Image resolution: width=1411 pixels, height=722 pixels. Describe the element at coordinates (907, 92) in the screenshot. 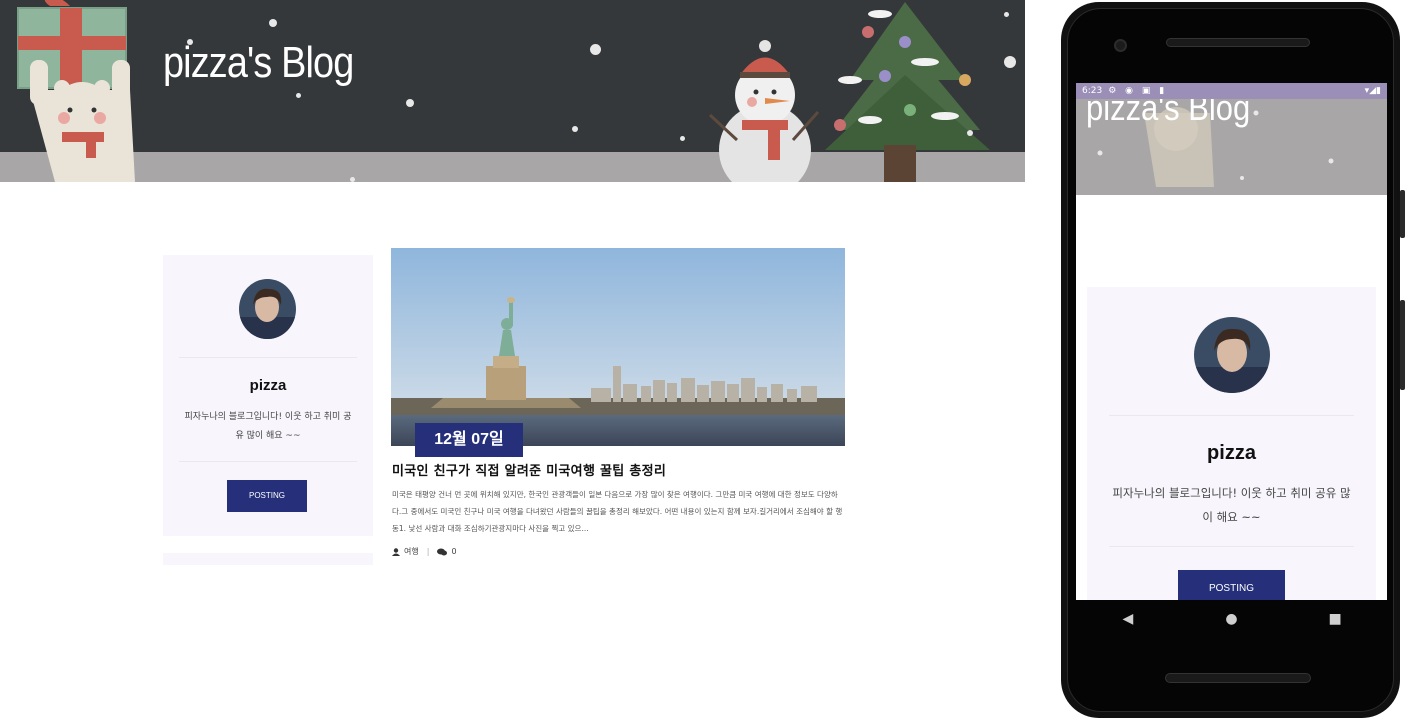

I see `christmas-tree-icon` at that location.